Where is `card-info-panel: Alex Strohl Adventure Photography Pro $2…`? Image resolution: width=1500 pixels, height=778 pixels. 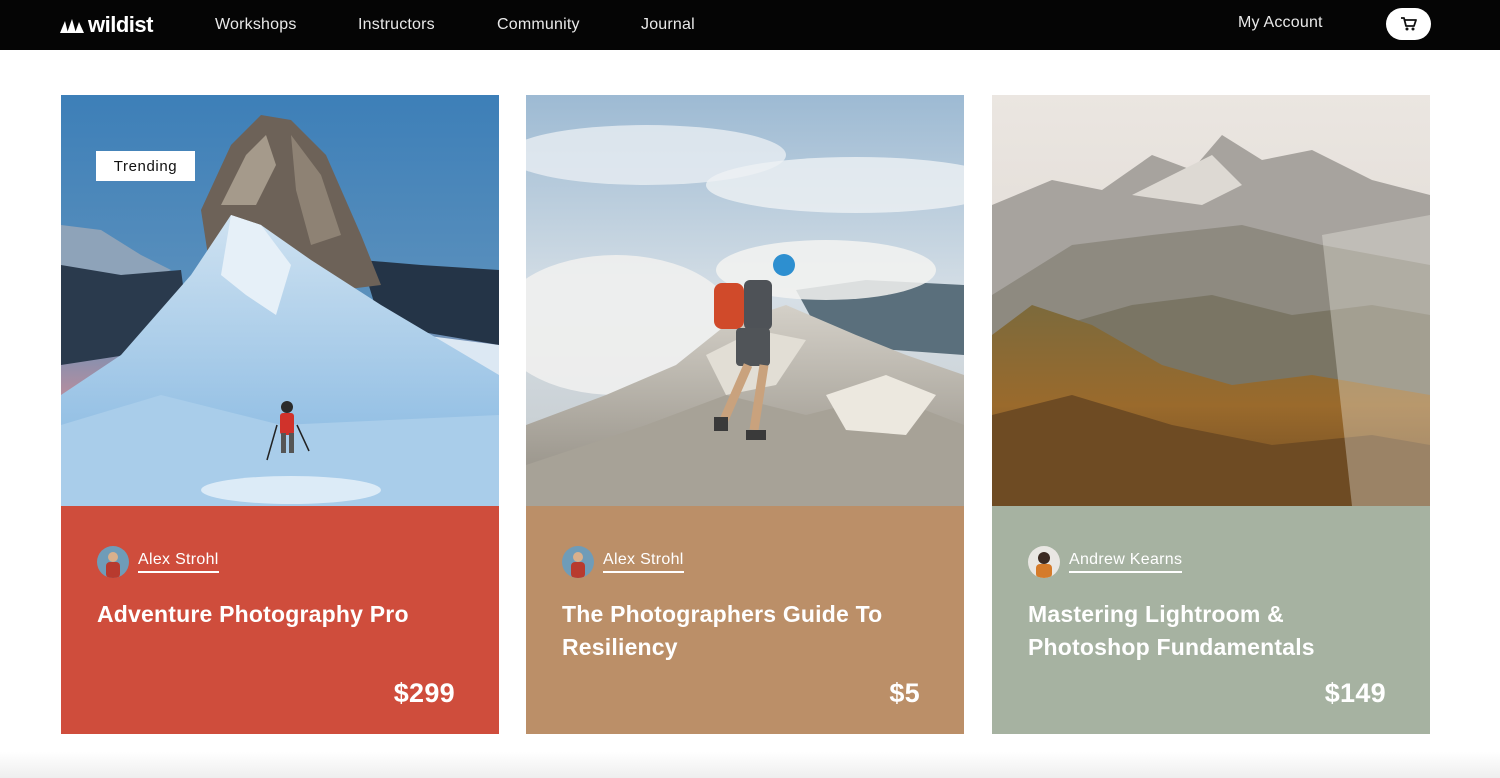
card-info-panel: Alex Strohl Adventure Photography Pro $2… is located at coordinates (280, 620).